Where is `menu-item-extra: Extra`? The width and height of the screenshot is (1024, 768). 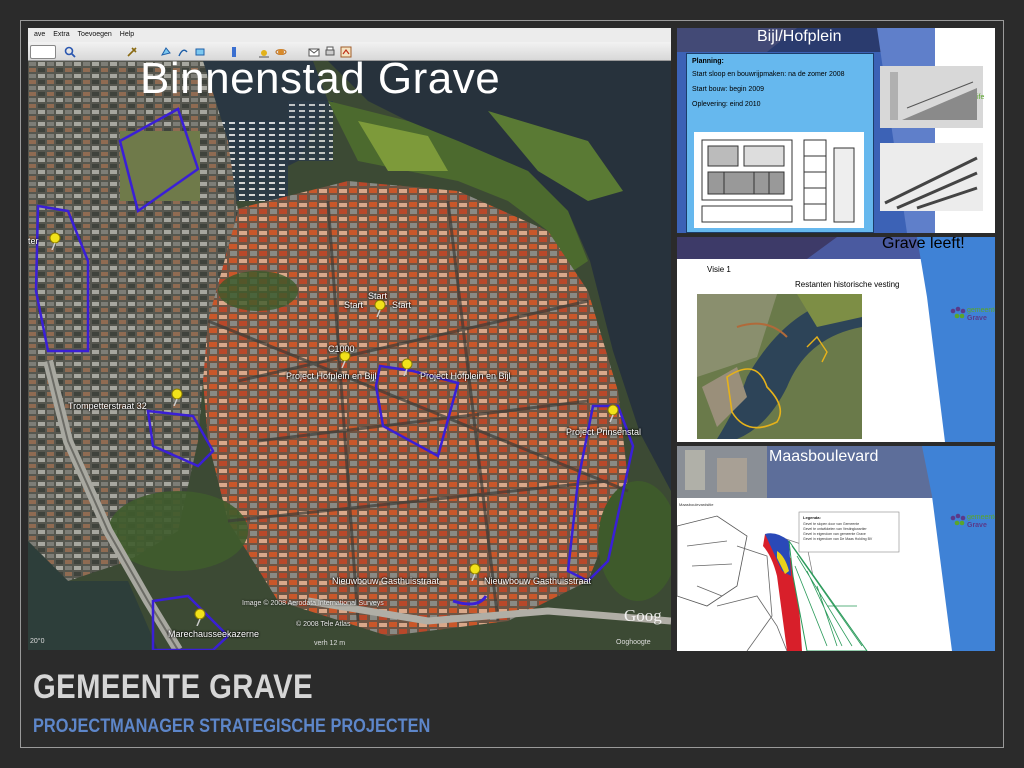 menu-item-extra: Extra is located at coordinates (61, 35).